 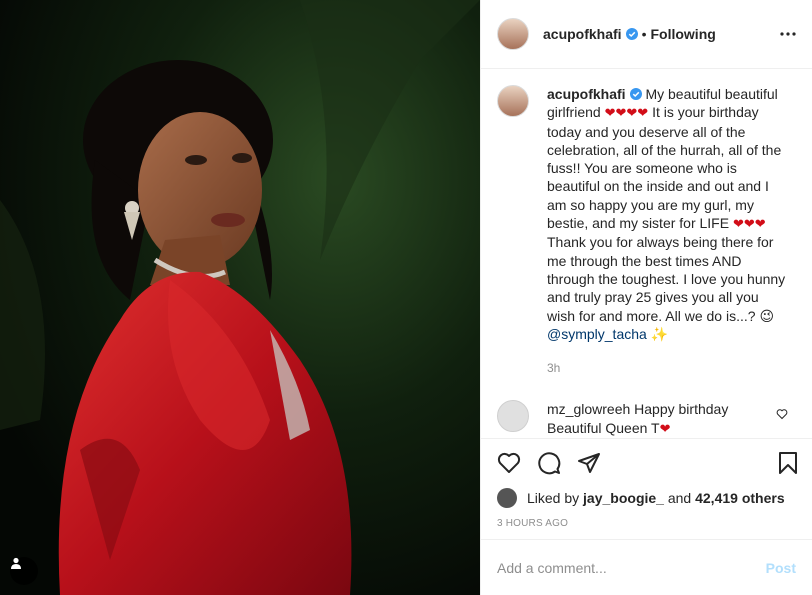 What do you see at coordinates (513, 416) in the screenshot?
I see `commenter-avatar` at bounding box center [513, 416].